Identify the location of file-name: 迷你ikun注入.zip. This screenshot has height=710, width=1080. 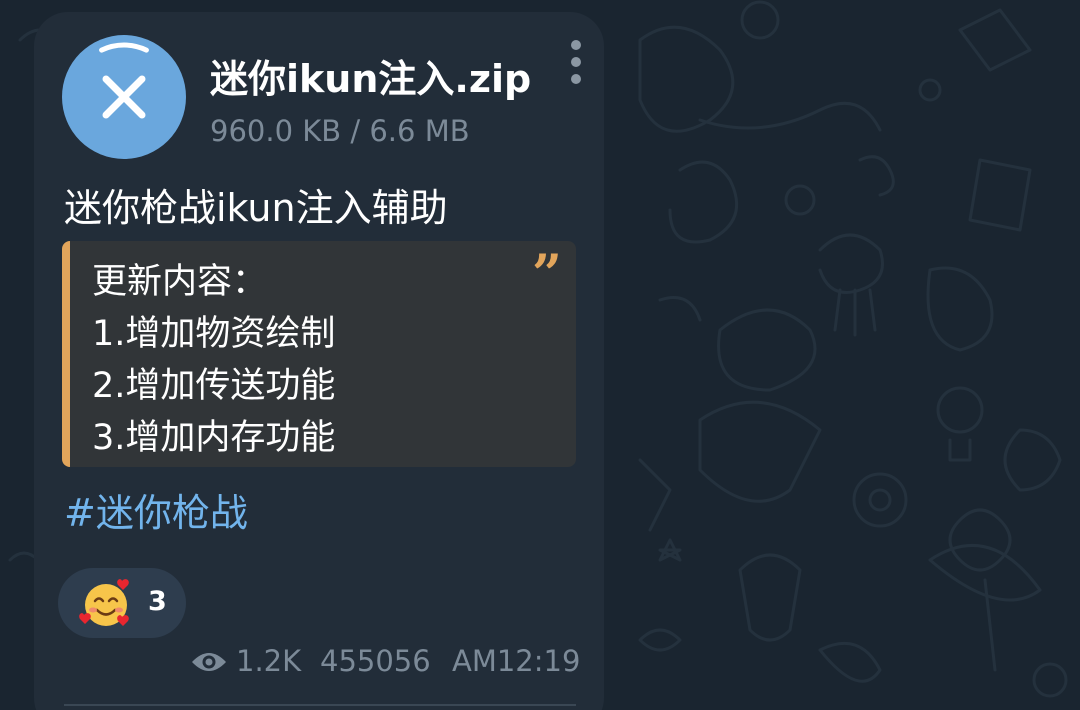
(370, 75).